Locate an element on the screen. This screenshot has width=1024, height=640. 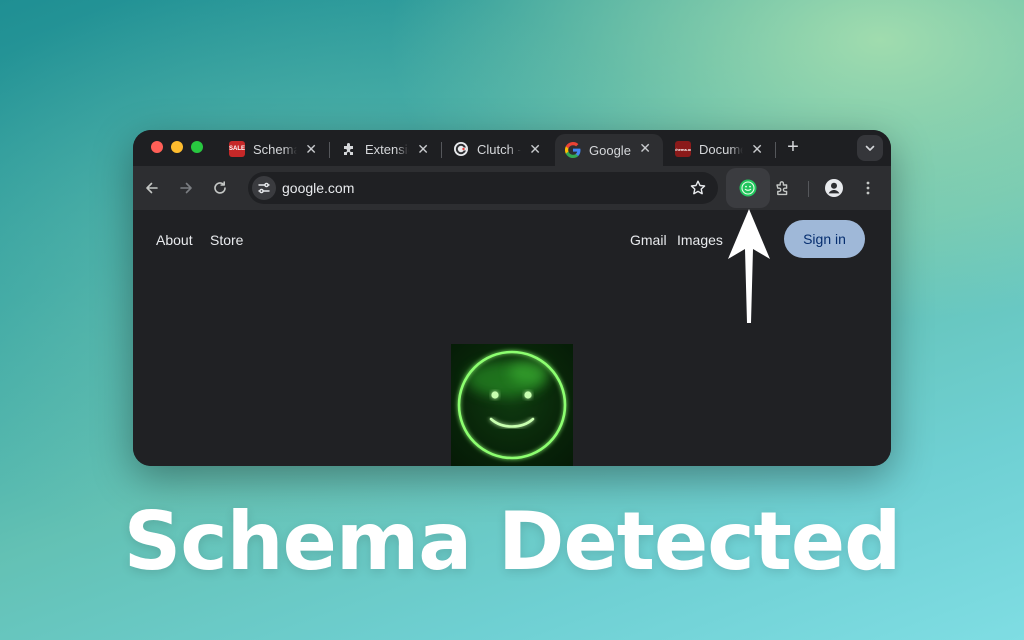
browser-menu-button is located at coordinates (868, 188).